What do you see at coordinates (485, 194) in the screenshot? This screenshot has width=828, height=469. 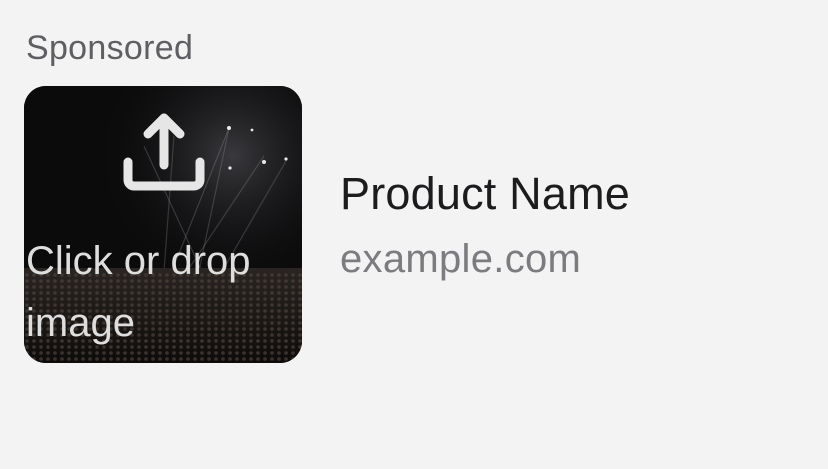 I see `product-name: Product Name` at bounding box center [485, 194].